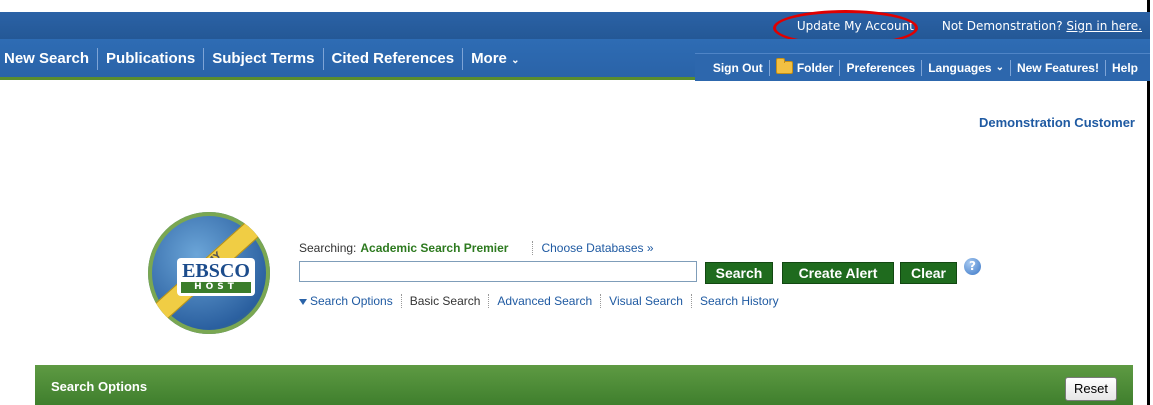  What do you see at coordinates (444, 301) in the screenshot?
I see `basic-search-link: Basic Search` at bounding box center [444, 301].